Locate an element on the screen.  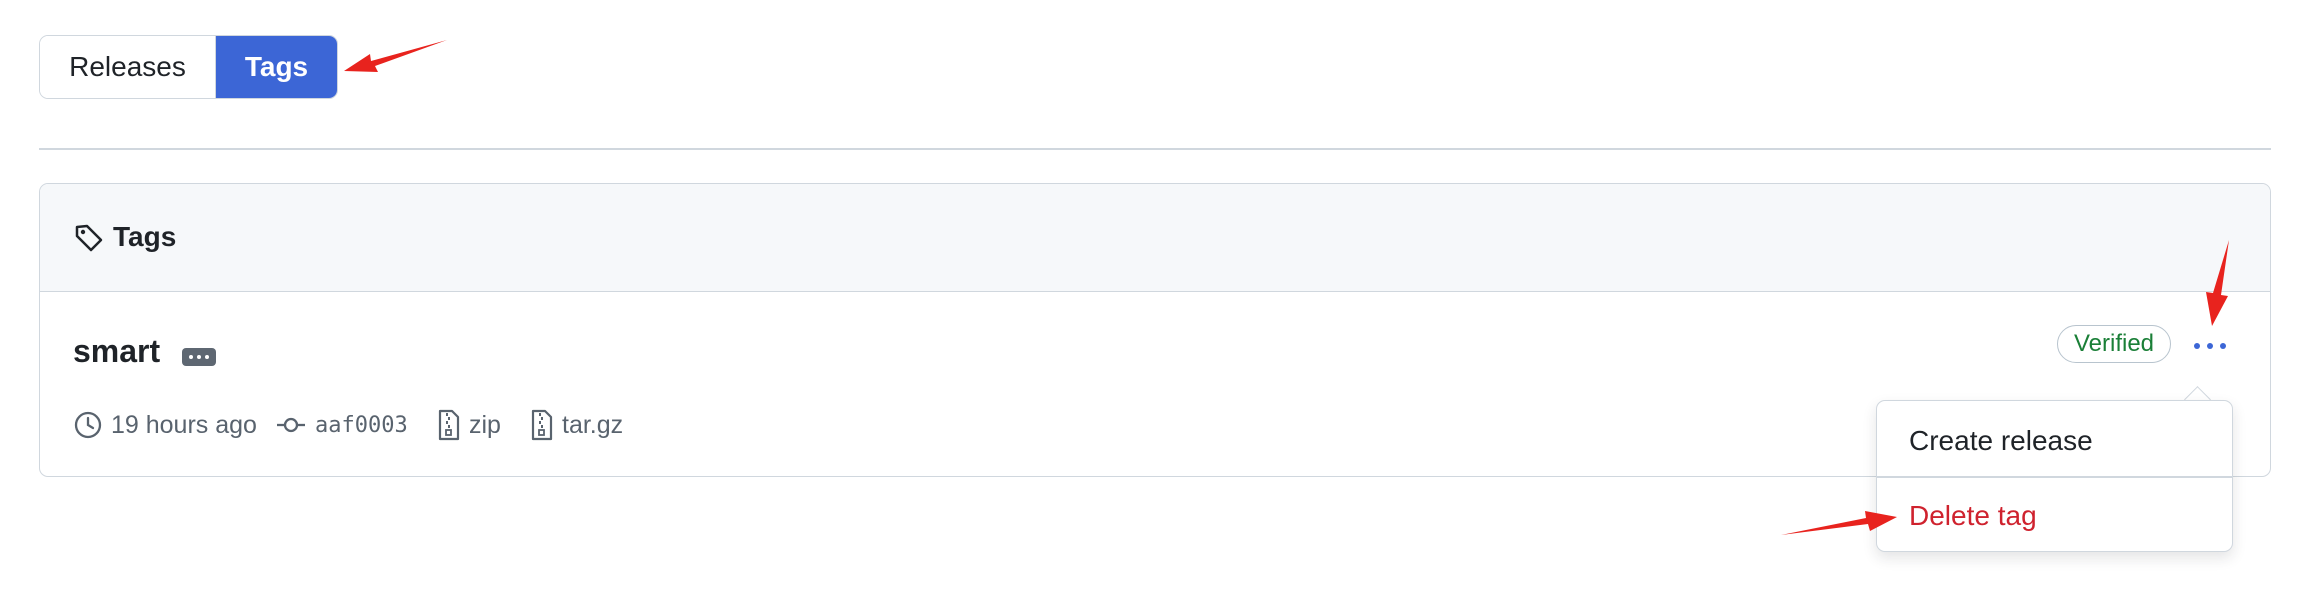
tag-time-label: 19 hours ago is located at coordinates (184, 424).